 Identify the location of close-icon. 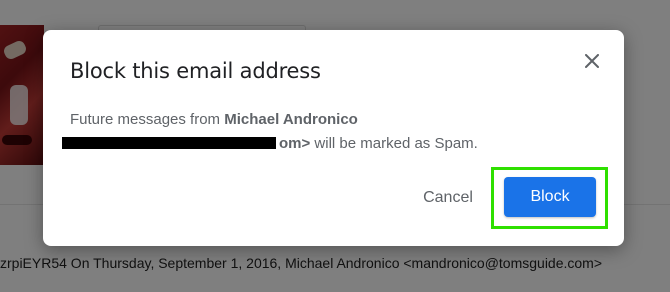
(592, 61).